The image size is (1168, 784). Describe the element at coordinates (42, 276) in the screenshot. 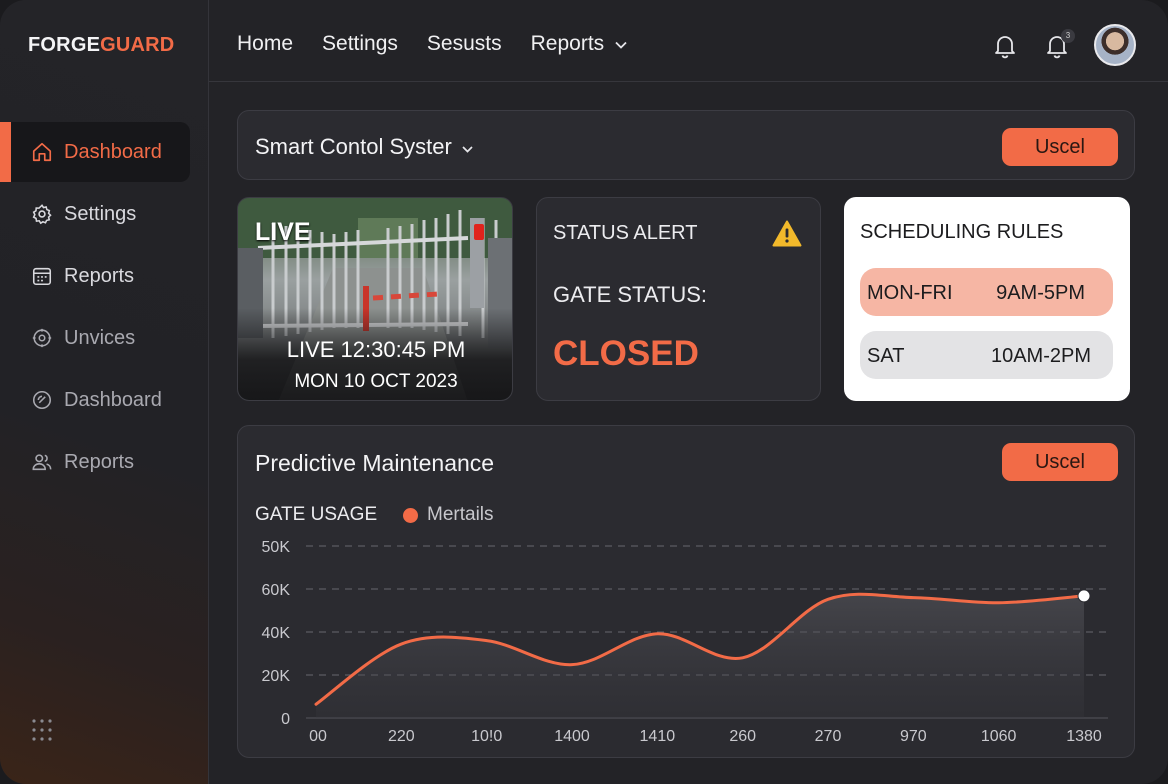

I see `calendar-icon` at that location.